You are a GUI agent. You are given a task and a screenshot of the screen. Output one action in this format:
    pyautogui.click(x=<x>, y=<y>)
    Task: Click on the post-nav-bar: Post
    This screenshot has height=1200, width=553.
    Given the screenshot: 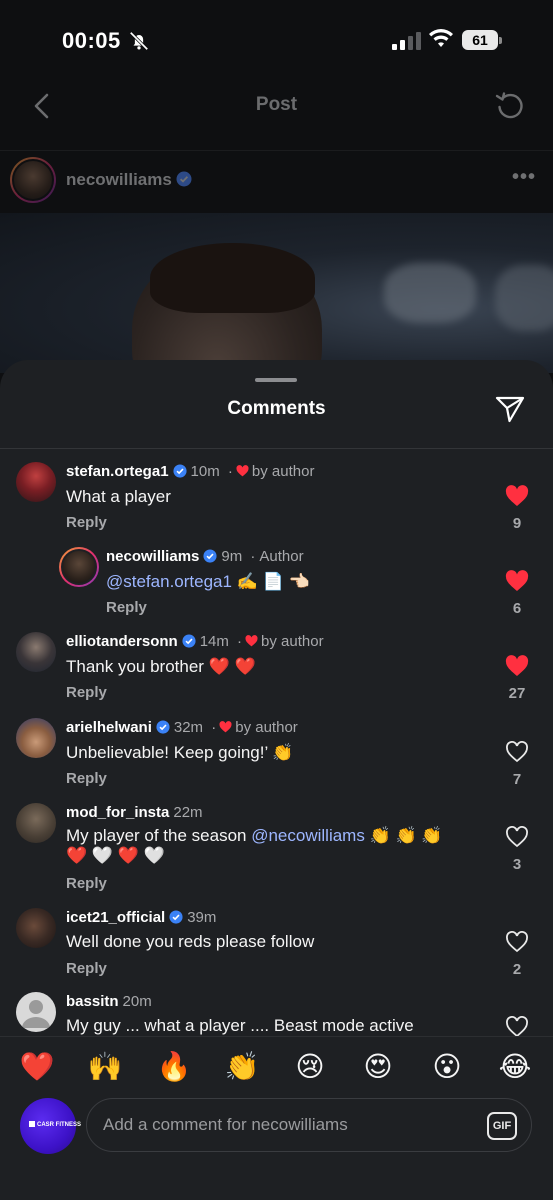 What is the action you would take?
    pyautogui.click(x=276, y=107)
    